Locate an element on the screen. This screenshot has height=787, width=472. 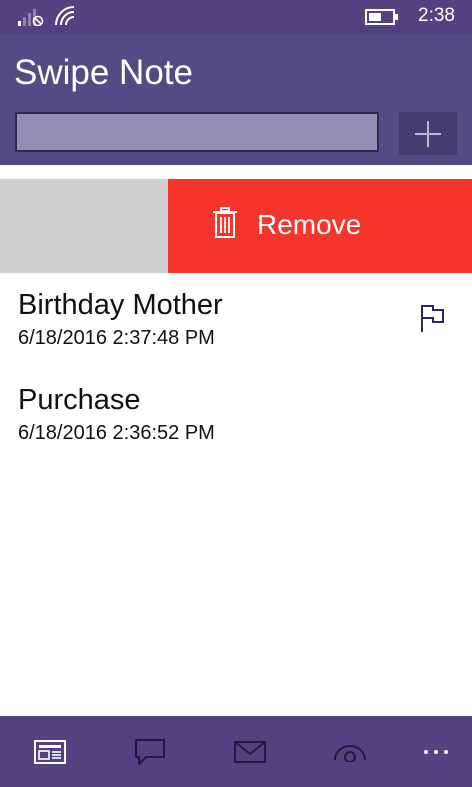
mail-button is located at coordinates (250, 751).